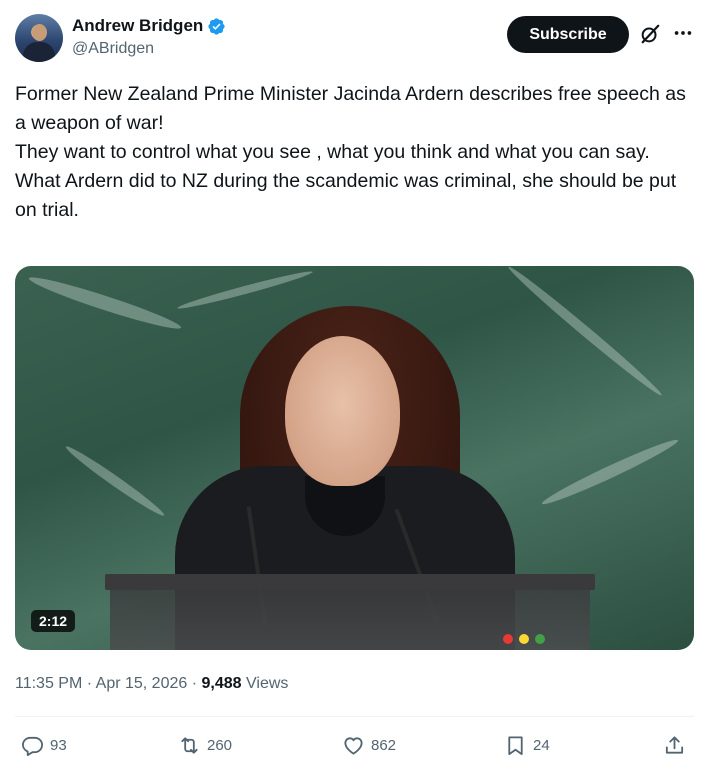 The image size is (713, 770). I want to click on avatar, so click(39, 38).